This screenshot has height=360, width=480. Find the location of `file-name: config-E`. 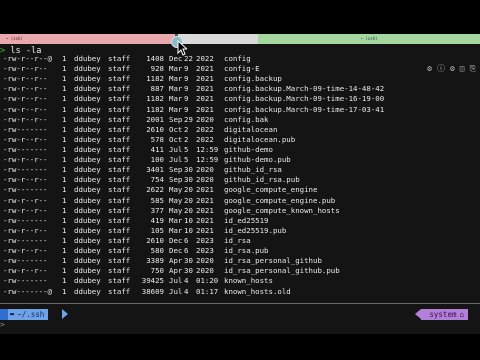

file-name: config-E is located at coordinates (242, 69).